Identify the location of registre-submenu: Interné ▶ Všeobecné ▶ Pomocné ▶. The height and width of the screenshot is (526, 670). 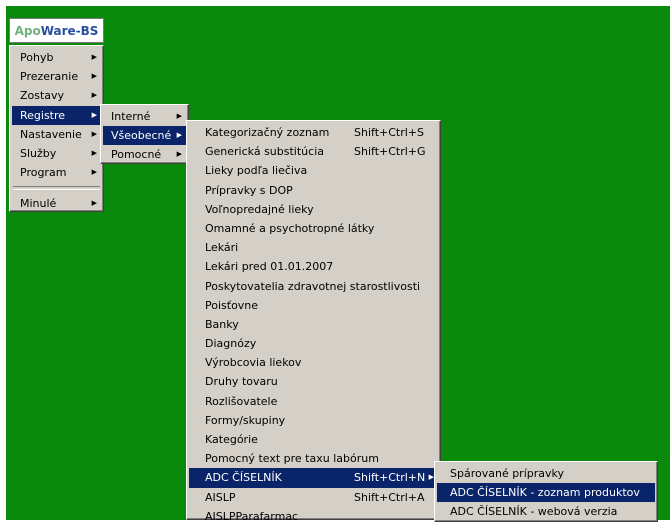
(144, 134).